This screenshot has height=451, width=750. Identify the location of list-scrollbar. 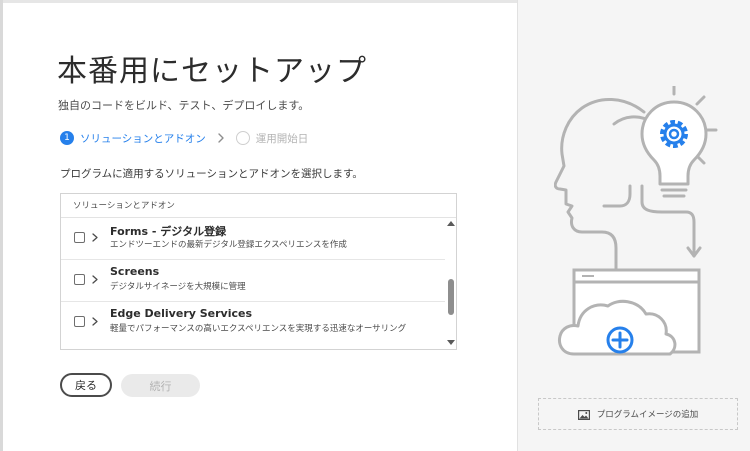
(450, 283).